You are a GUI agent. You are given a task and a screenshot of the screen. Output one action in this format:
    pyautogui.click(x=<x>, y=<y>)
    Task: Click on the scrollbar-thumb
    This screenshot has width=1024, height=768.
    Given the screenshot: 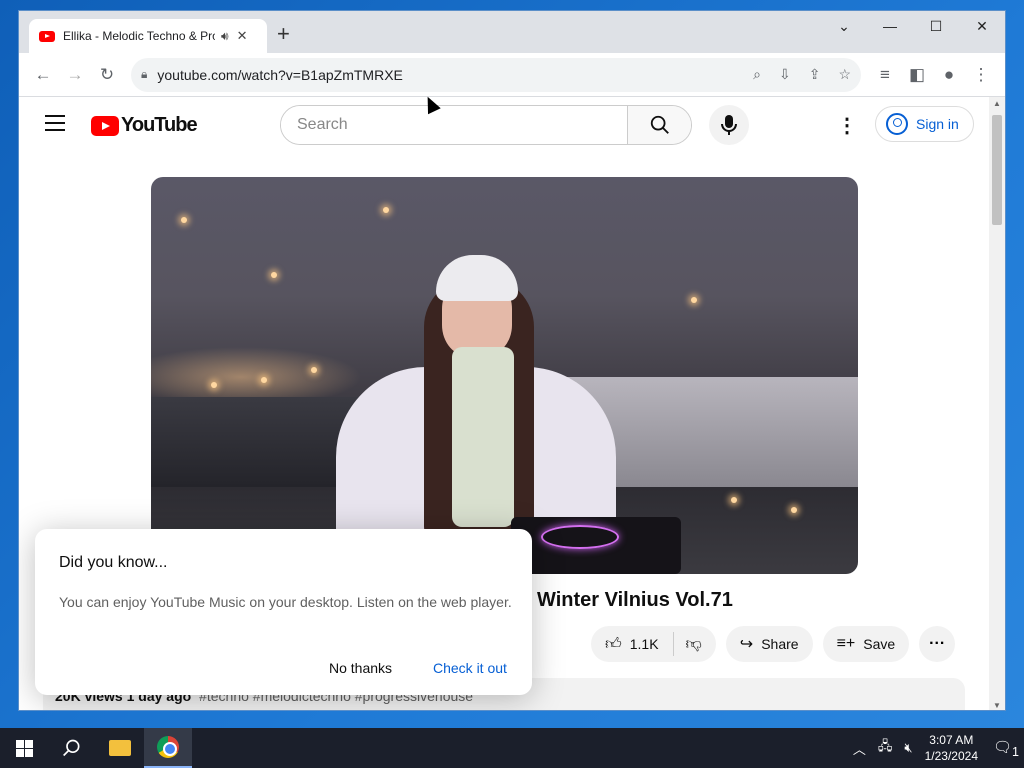 What is the action you would take?
    pyautogui.click(x=997, y=170)
    